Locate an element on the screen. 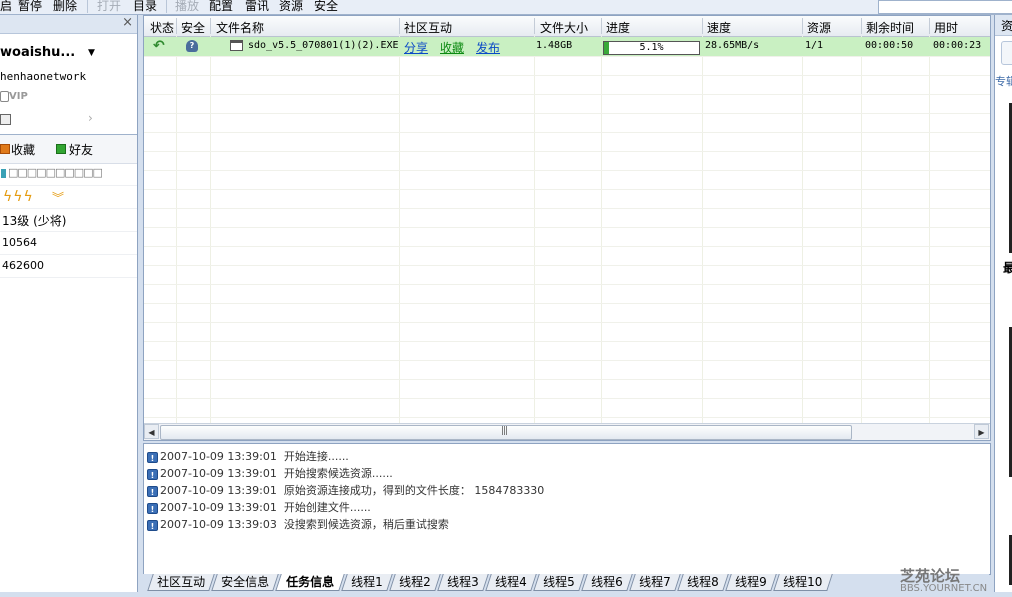 This screenshot has height=597, width=1012. tab-label: 线程10 is located at coordinates (803, 582).